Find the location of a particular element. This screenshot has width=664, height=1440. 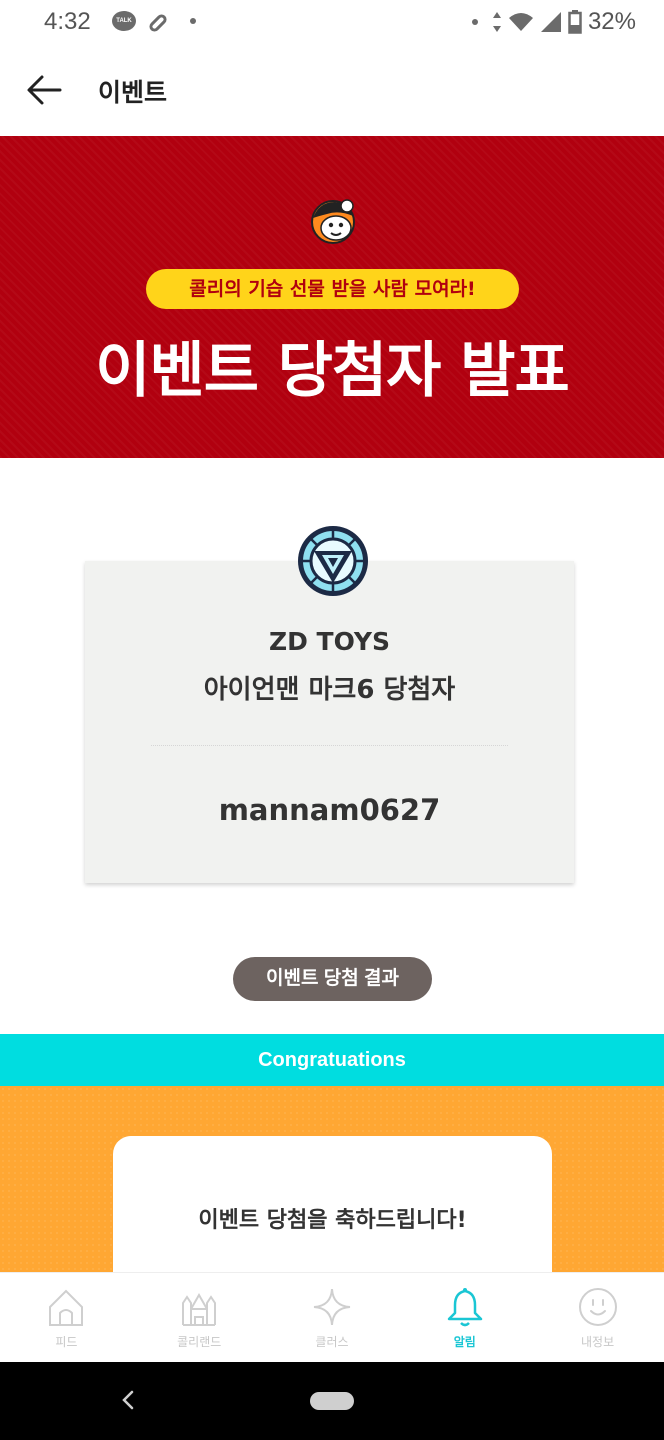

prize-title: 아이언맨 마크6 당첨자 is located at coordinates (329, 690).